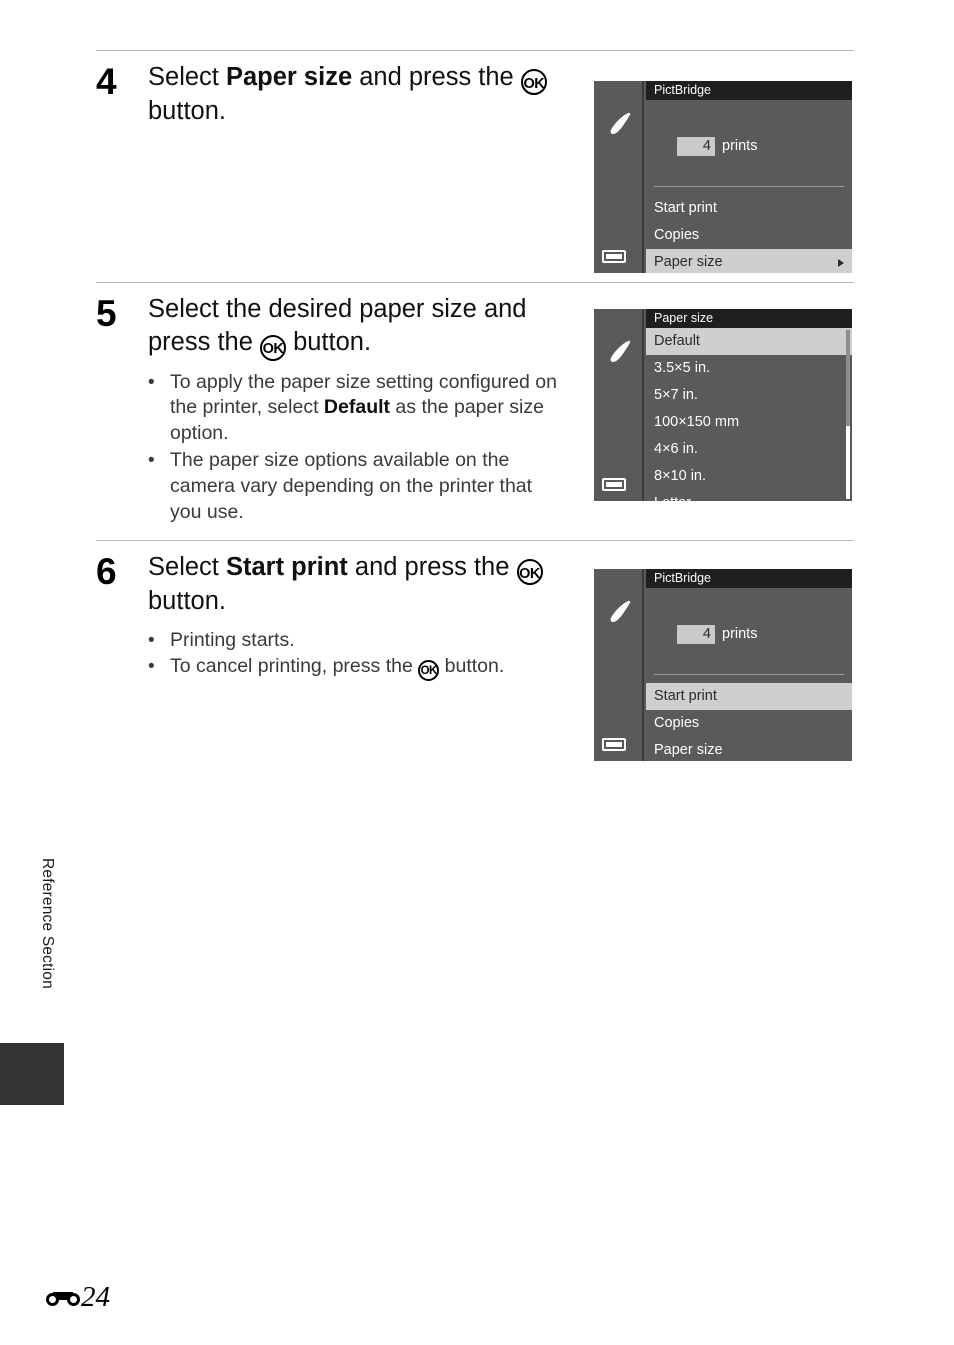 Image resolution: width=954 pixels, height=1345 pixels. What do you see at coordinates (369, 667) in the screenshot?
I see `bullet-text: To cancel printing, press the OK button.` at bounding box center [369, 667].